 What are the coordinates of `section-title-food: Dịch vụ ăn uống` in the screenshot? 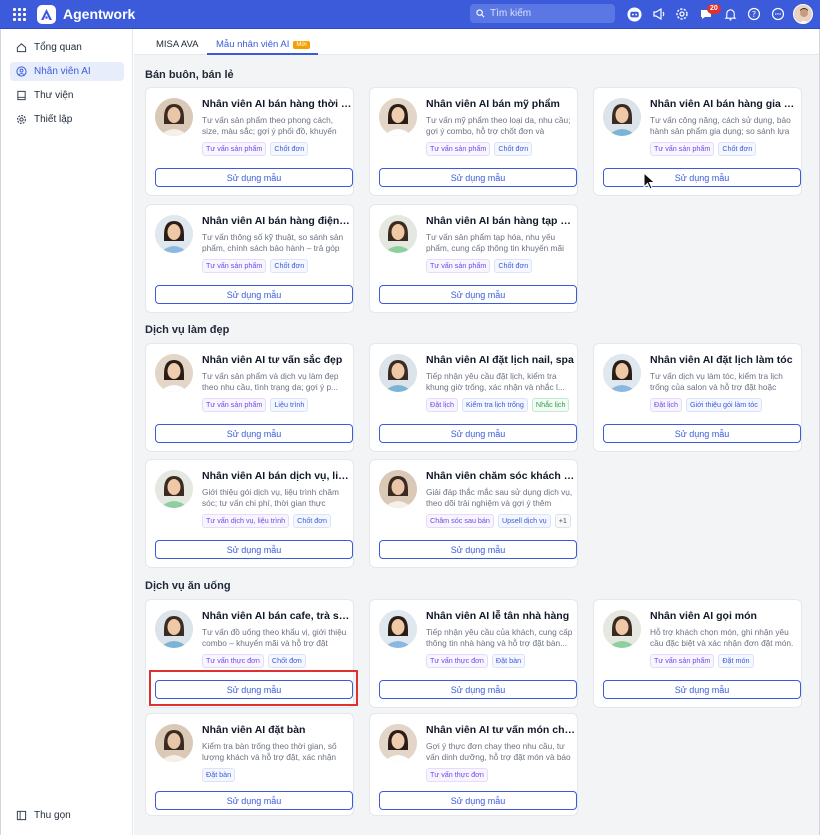 It's located at (188, 586).